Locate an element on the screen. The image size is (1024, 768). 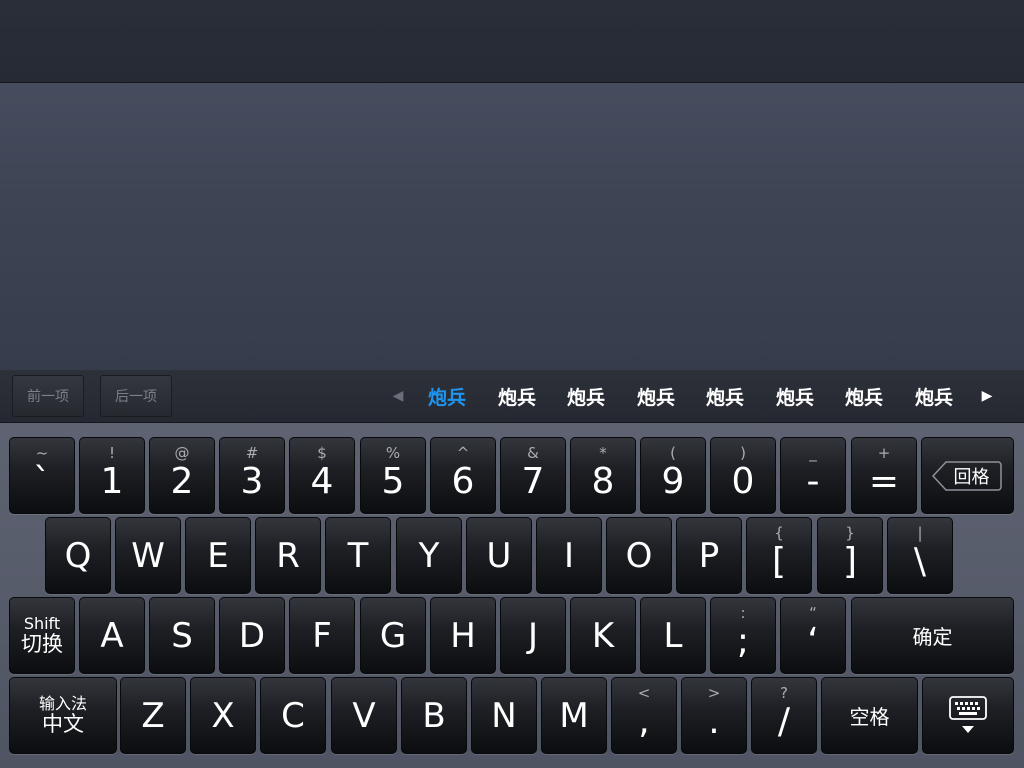
key-q: Q is located at coordinates (78, 555).